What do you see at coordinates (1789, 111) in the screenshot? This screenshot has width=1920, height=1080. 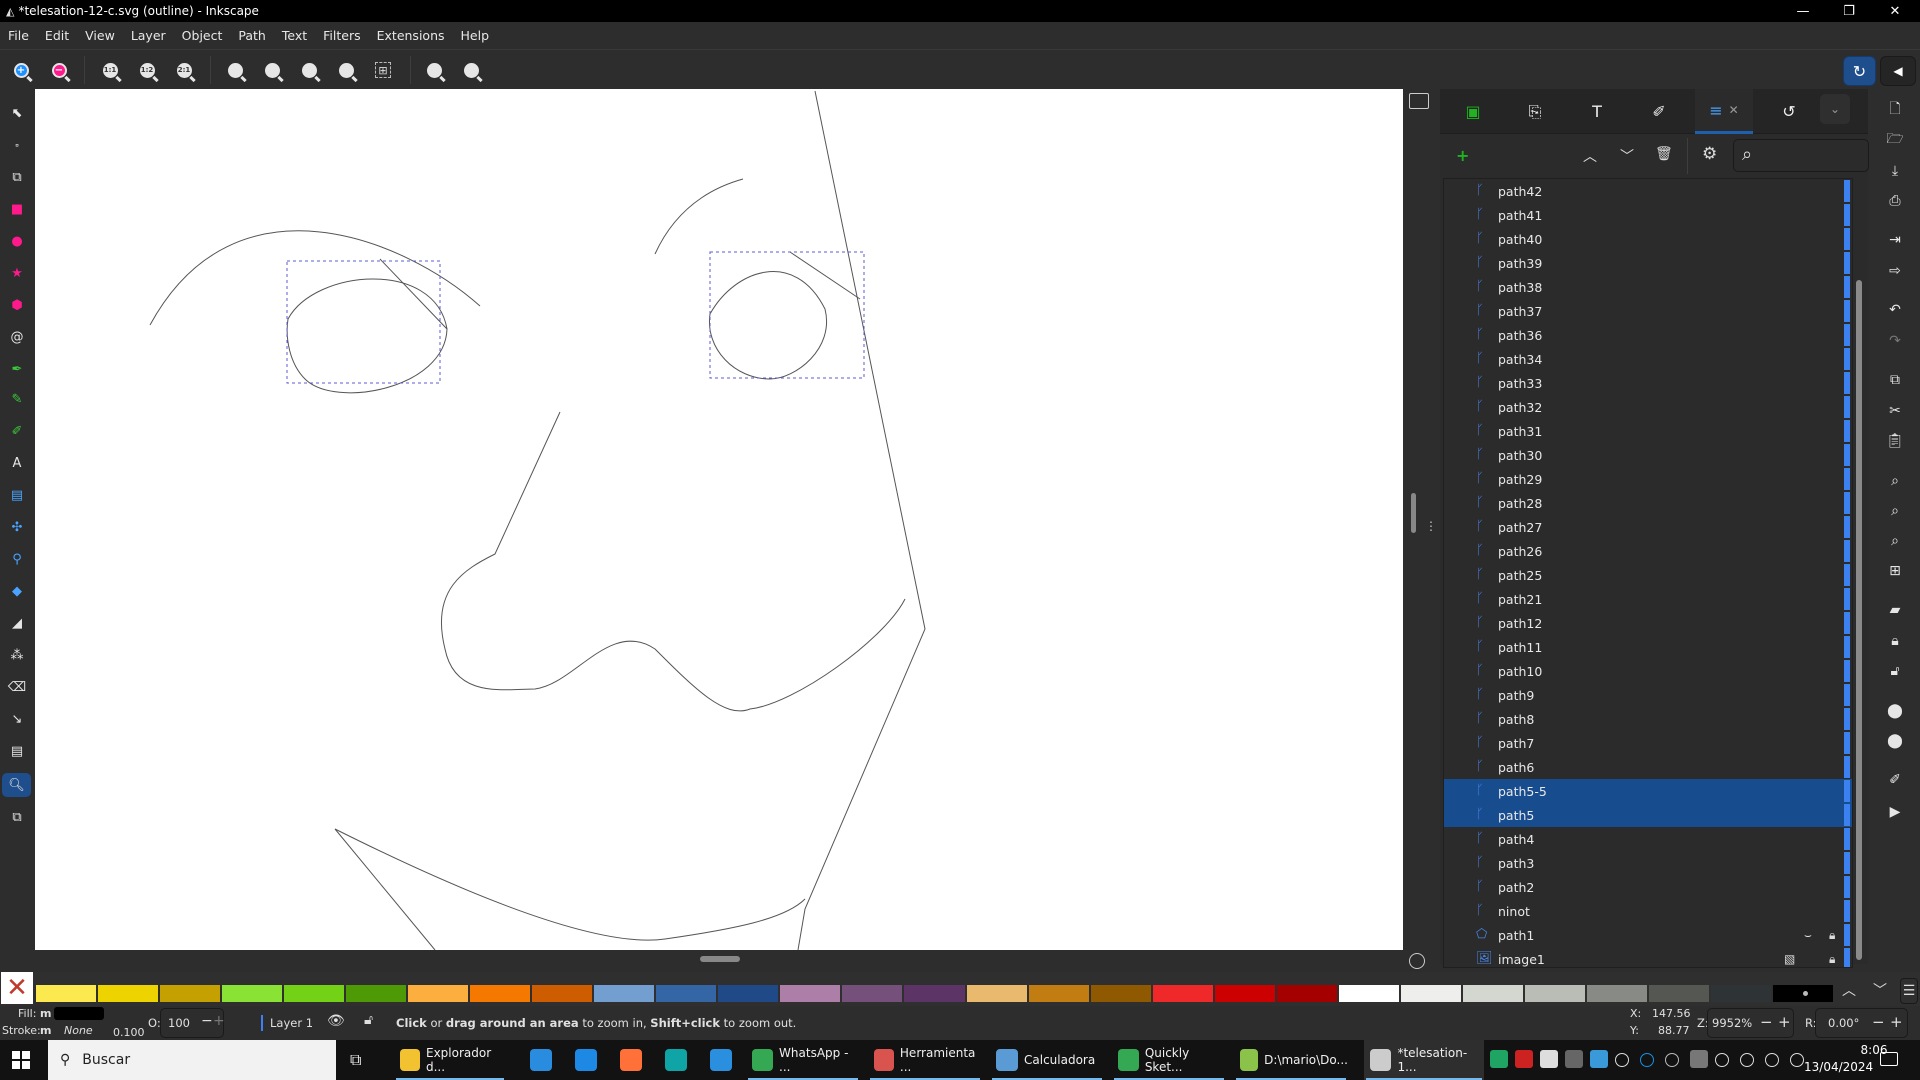 I see `undo-history-tab: ↺` at bounding box center [1789, 111].